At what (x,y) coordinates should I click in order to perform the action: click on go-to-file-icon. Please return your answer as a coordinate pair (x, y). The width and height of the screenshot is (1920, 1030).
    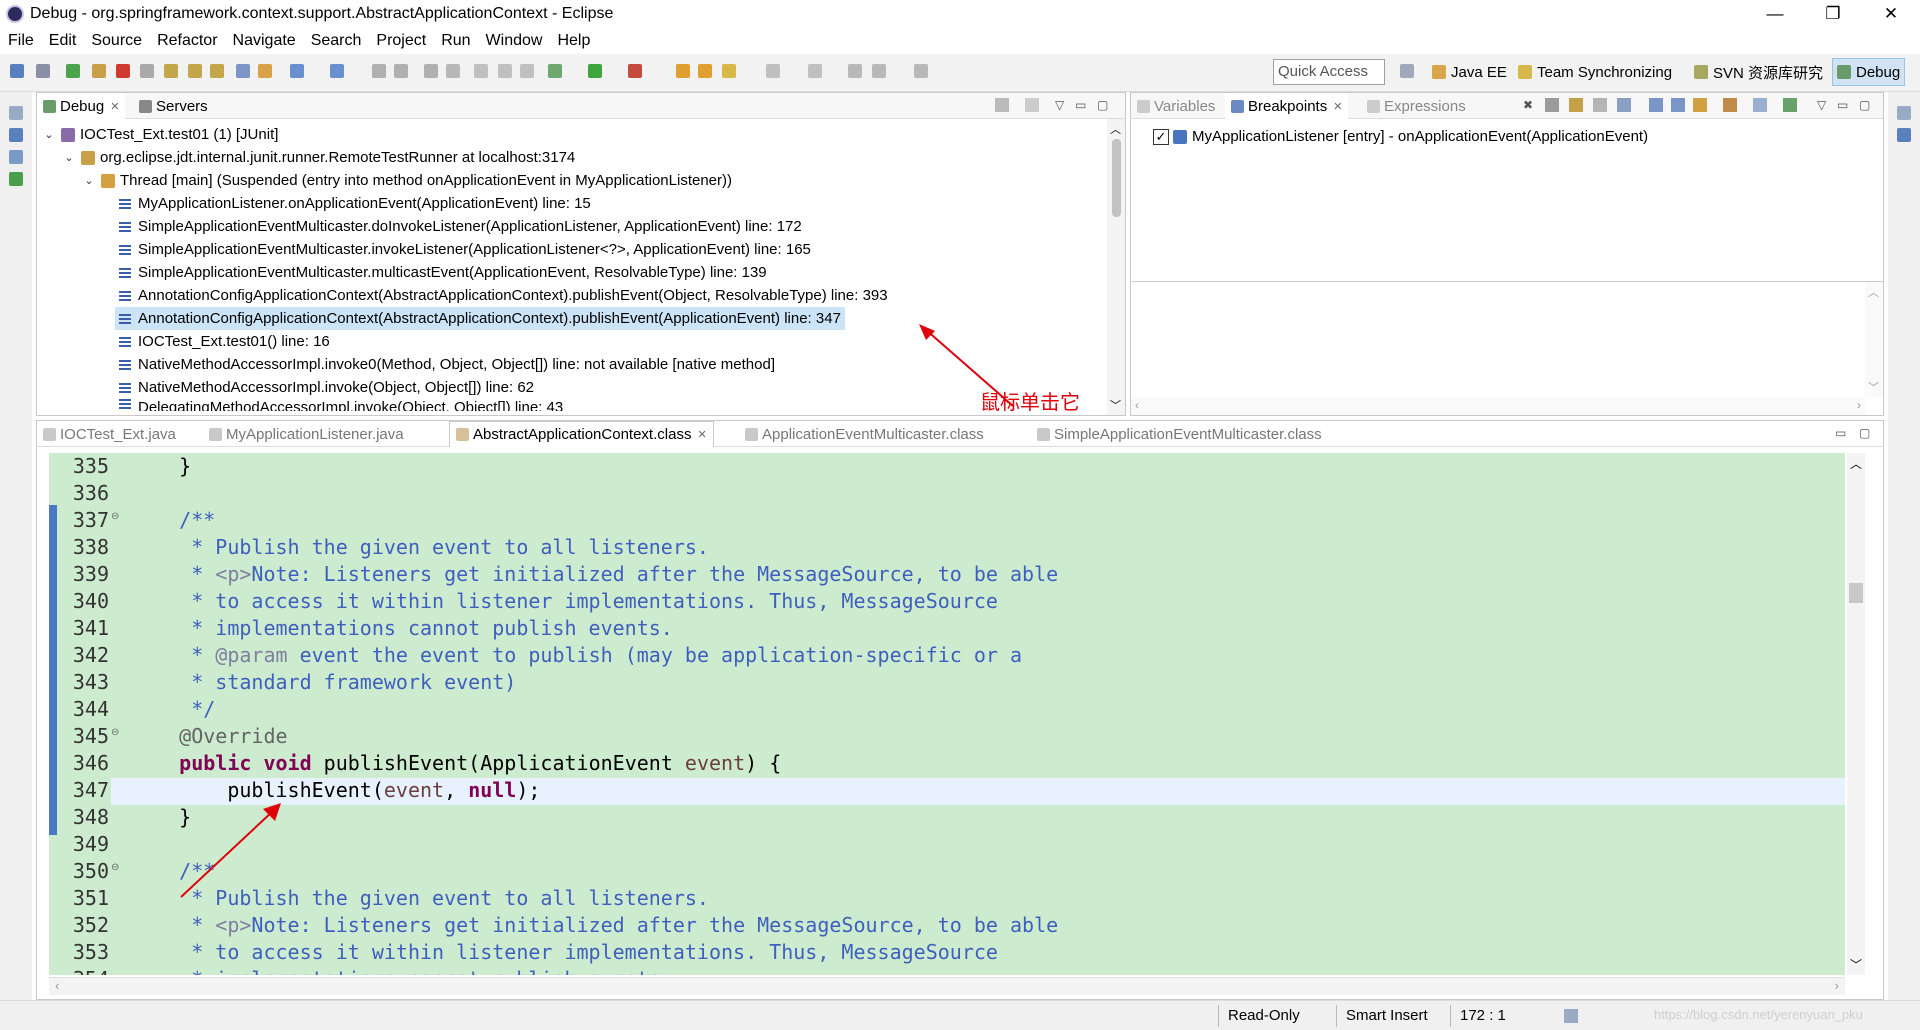
    Looking at the image, I should click on (1600, 105).